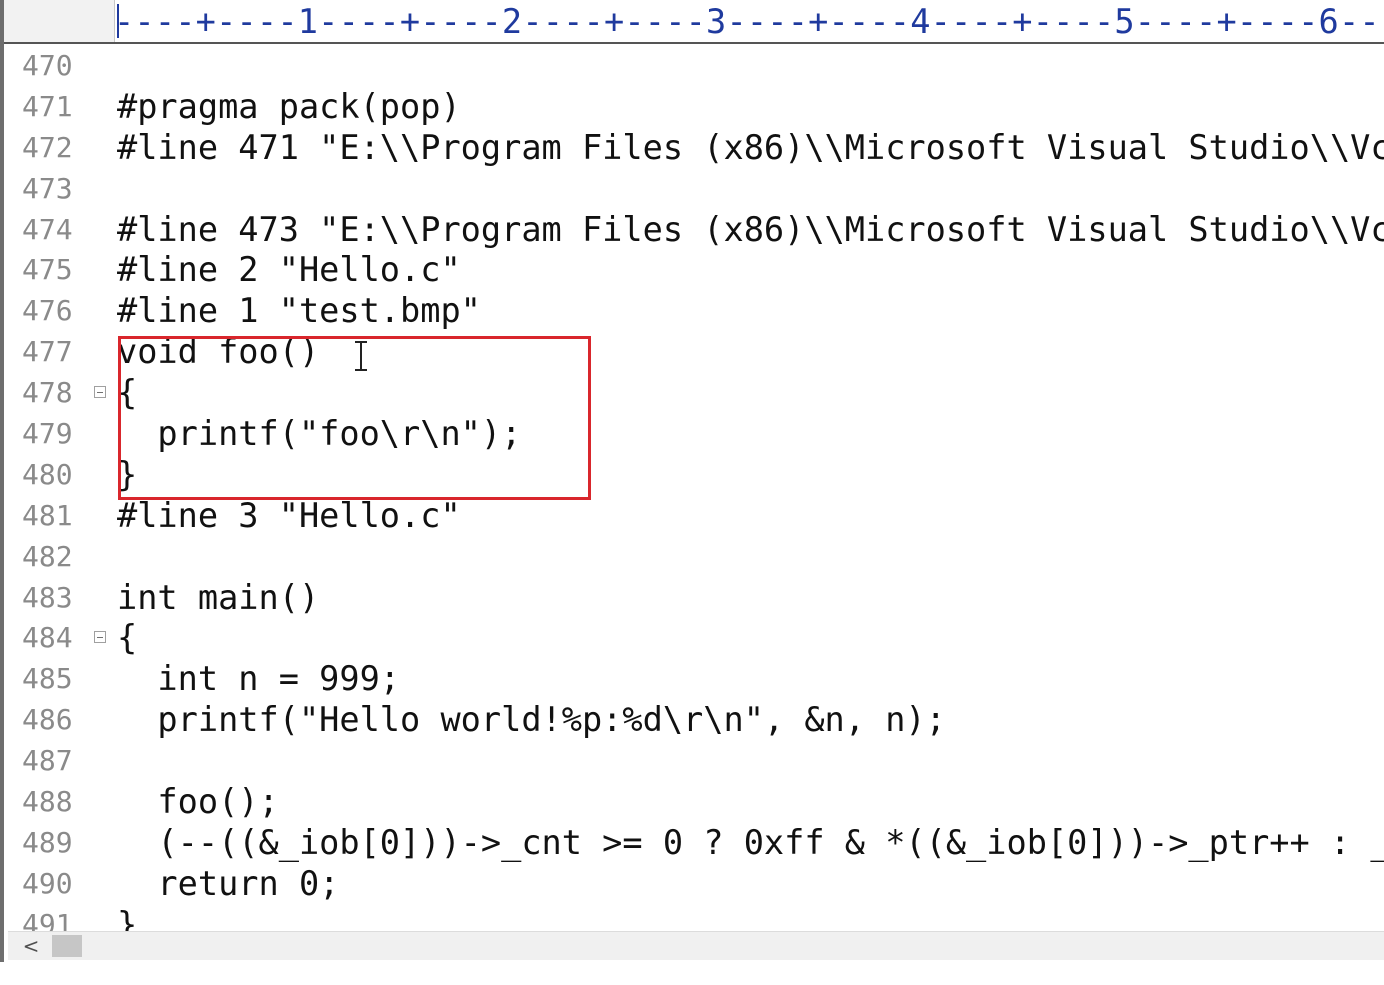 Image resolution: width=1384 pixels, height=985 pixels. I want to click on line-number: 475, so click(47, 270).